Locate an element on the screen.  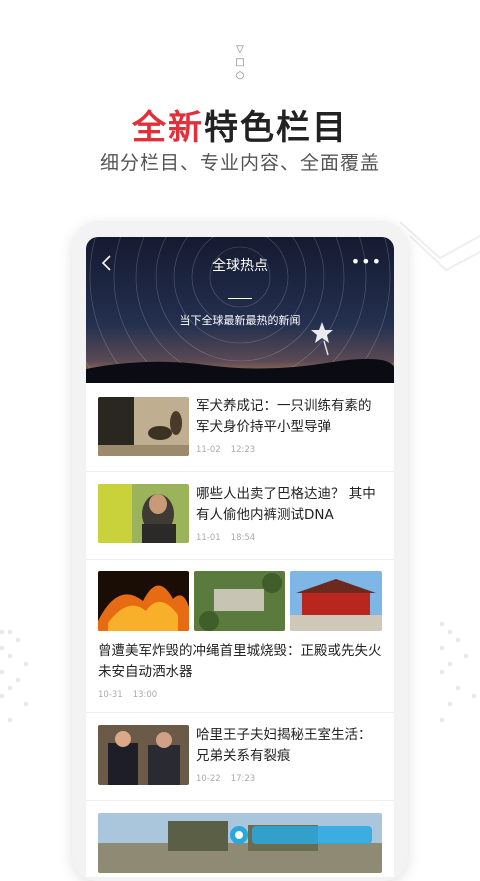
news-meta: 10-22 17:23 is located at coordinates (230, 779).